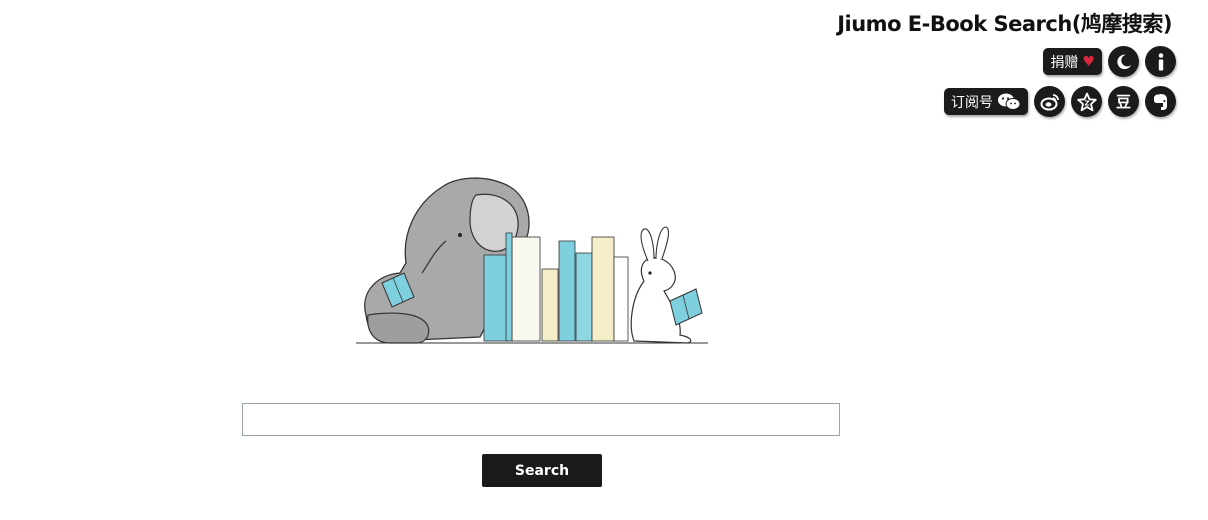  I want to click on subscribe-button: 订阅号, so click(986, 101).